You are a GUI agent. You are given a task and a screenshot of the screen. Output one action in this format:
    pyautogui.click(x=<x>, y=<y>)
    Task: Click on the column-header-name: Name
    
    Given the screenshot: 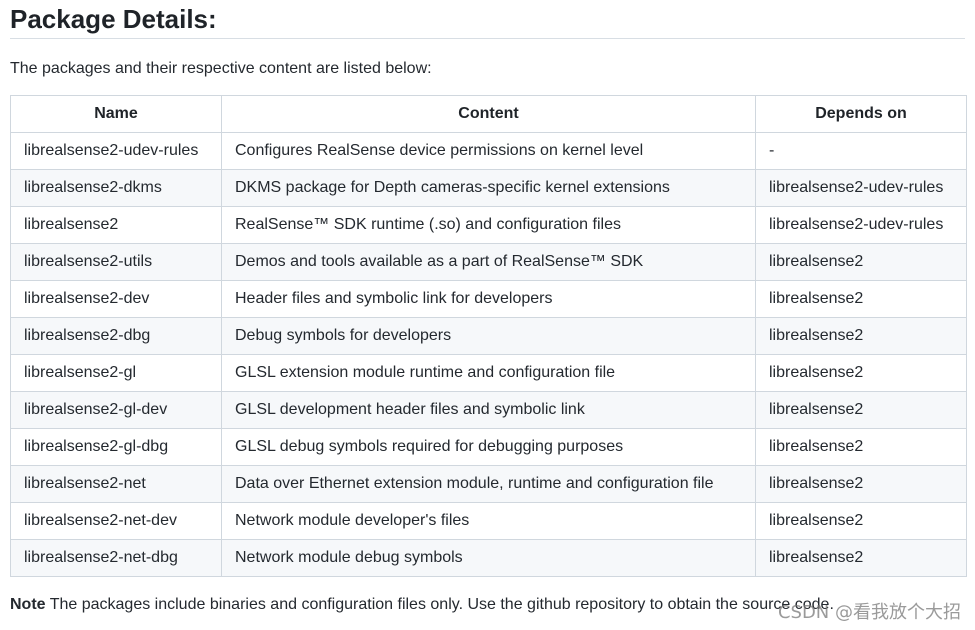 What is the action you would take?
    pyautogui.click(x=116, y=114)
    